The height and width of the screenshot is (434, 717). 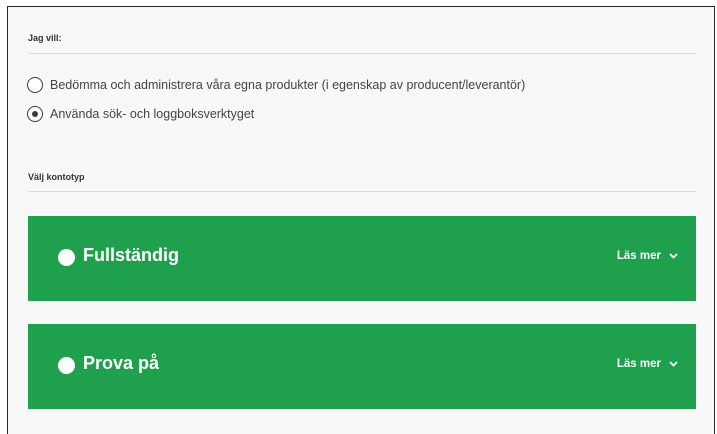 What do you see at coordinates (56, 177) in the screenshot?
I see `account-type-heading: Välj kontotyp` at bounding box center [56, 177].